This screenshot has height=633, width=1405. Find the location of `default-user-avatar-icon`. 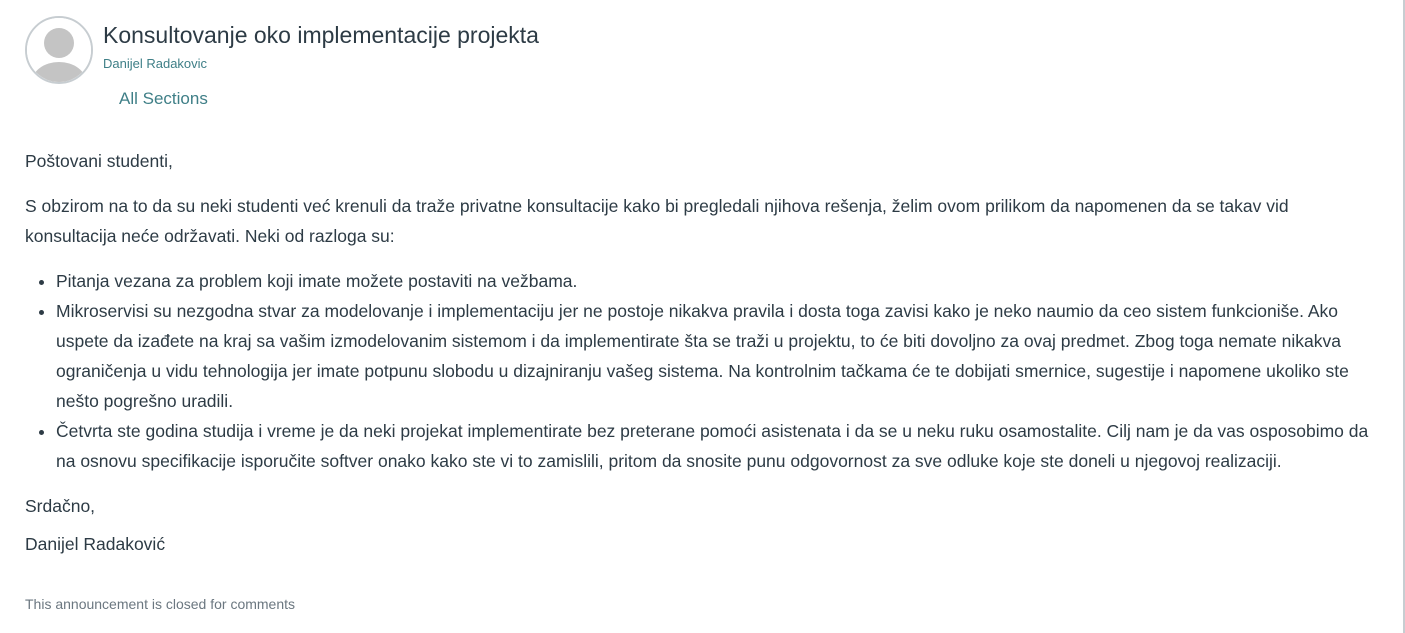

default-user-avatar-icon is located at coordinates (59, 50).